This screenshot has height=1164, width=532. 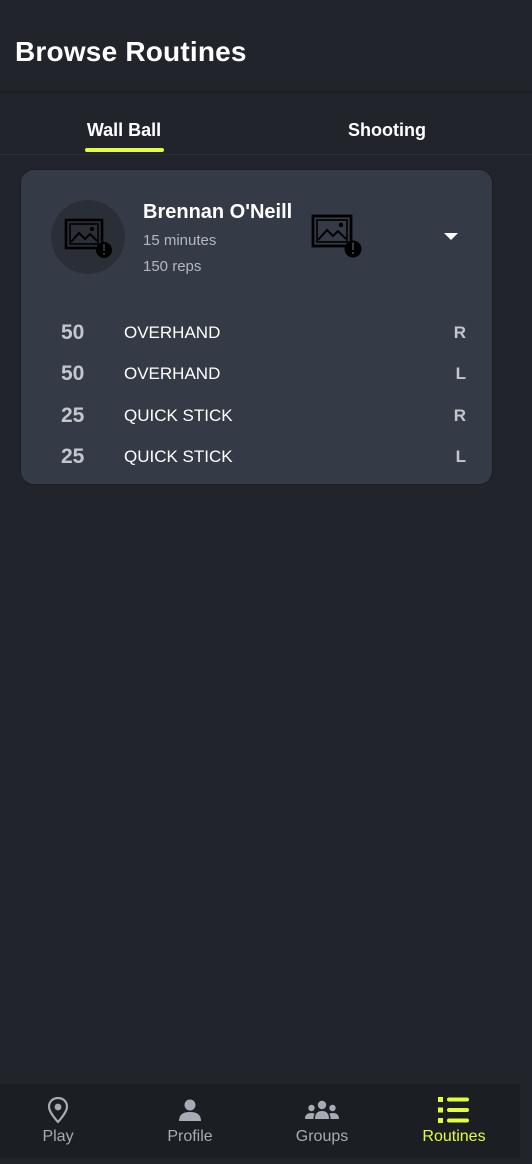 What do you see at coordinates (218, 212) in the screenshot?
I see `routine-author: Brennan O'Neill` at bounding box center [218, 212].